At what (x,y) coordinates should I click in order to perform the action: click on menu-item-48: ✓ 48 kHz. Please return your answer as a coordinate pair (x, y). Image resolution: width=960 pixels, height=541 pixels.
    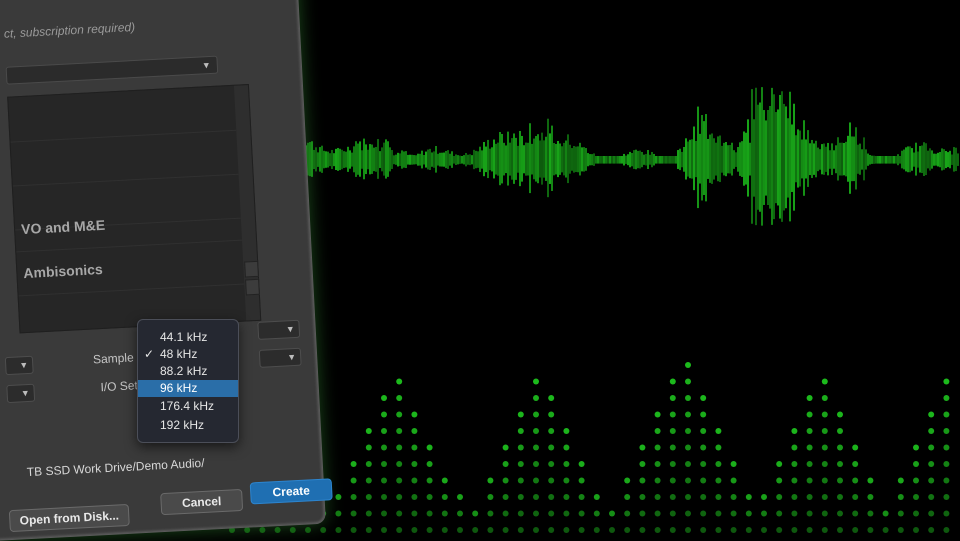
    Looking at the image, I should click on (188, 354).